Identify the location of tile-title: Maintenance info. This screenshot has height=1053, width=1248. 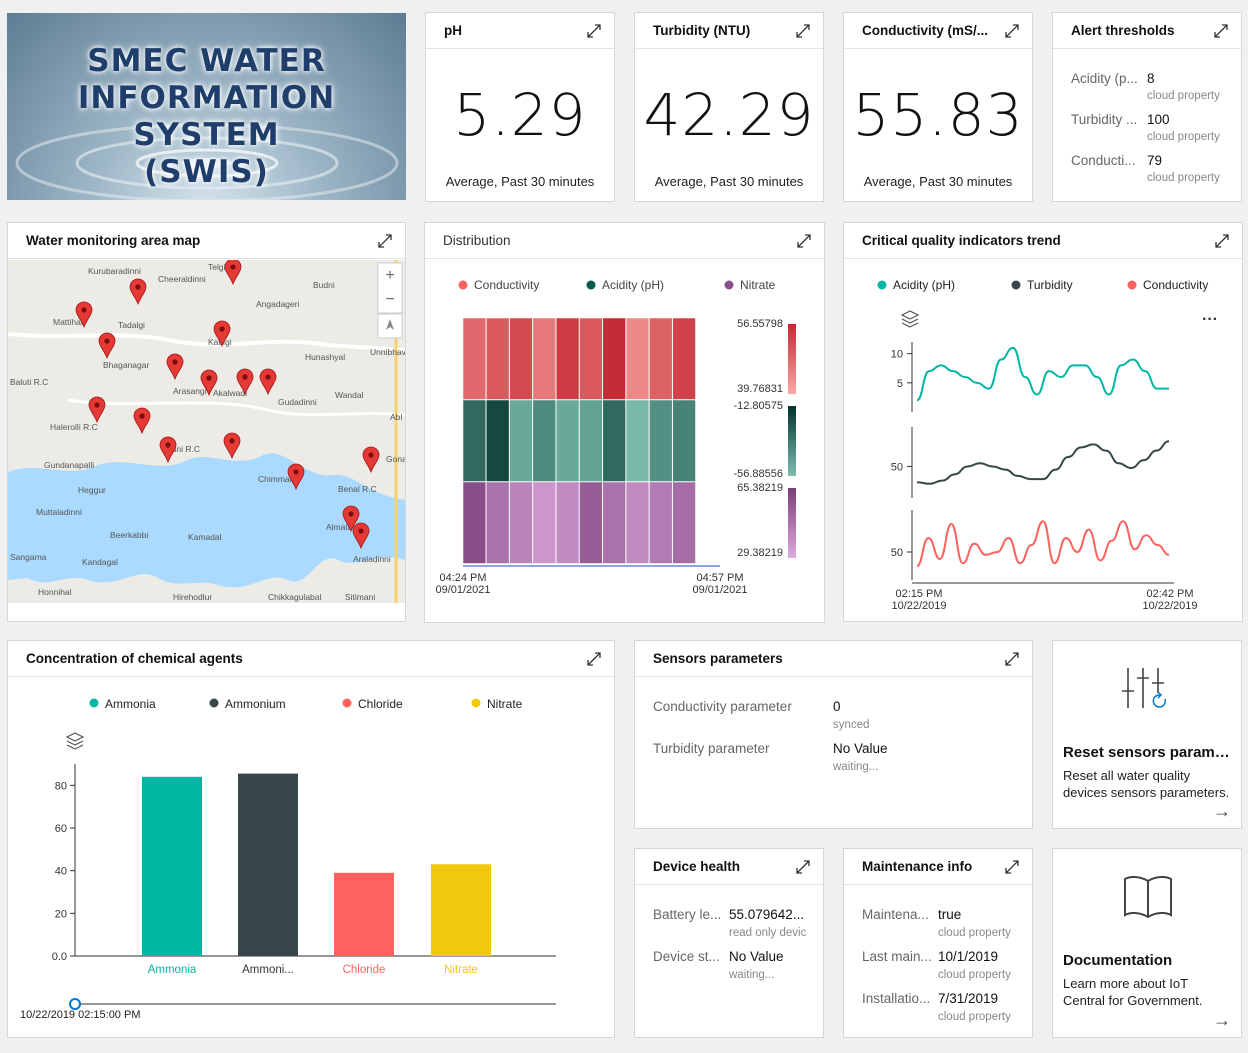
(917, 866).